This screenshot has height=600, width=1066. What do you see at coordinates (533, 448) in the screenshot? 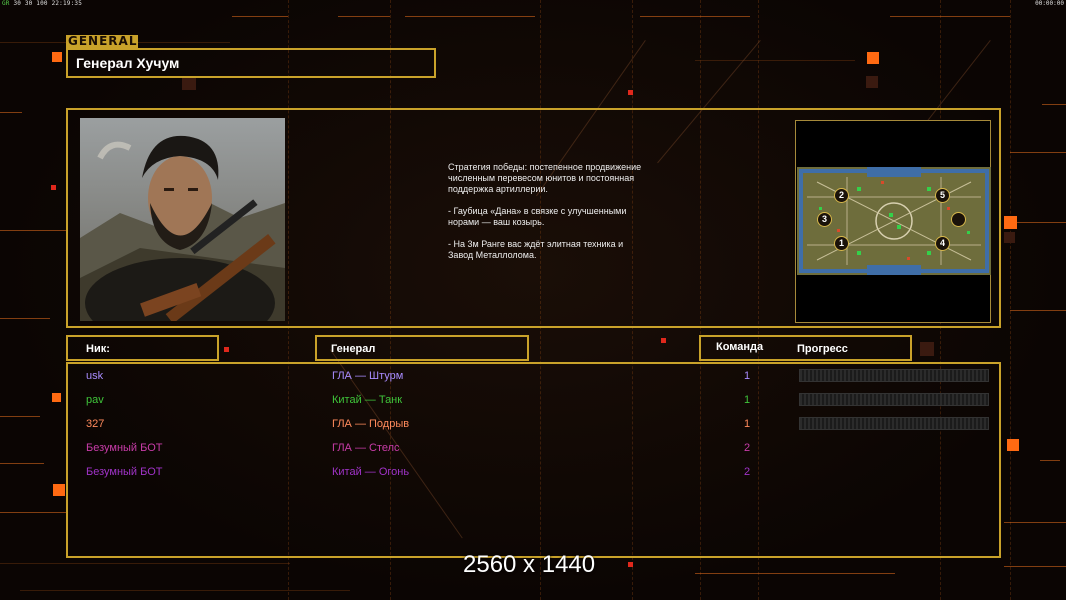
I see `player-row: Безумный БОТ ГЛА — Стелс 2` at bounding box center [533, 448].